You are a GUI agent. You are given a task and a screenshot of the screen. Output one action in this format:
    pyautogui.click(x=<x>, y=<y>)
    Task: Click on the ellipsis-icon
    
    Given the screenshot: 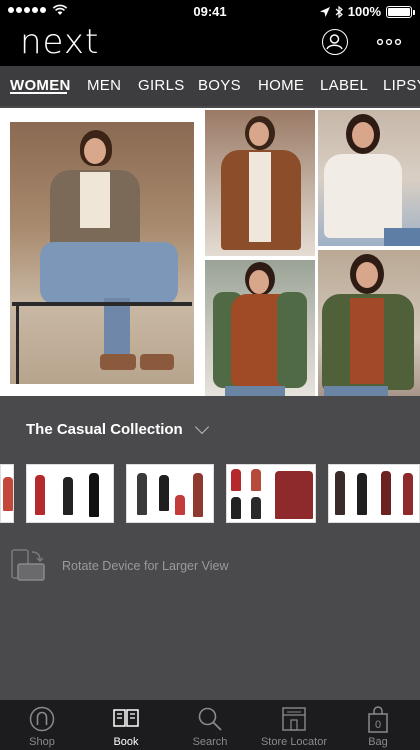 What is the action you would take?
    pyautogui.click(x=389, y=42)
    